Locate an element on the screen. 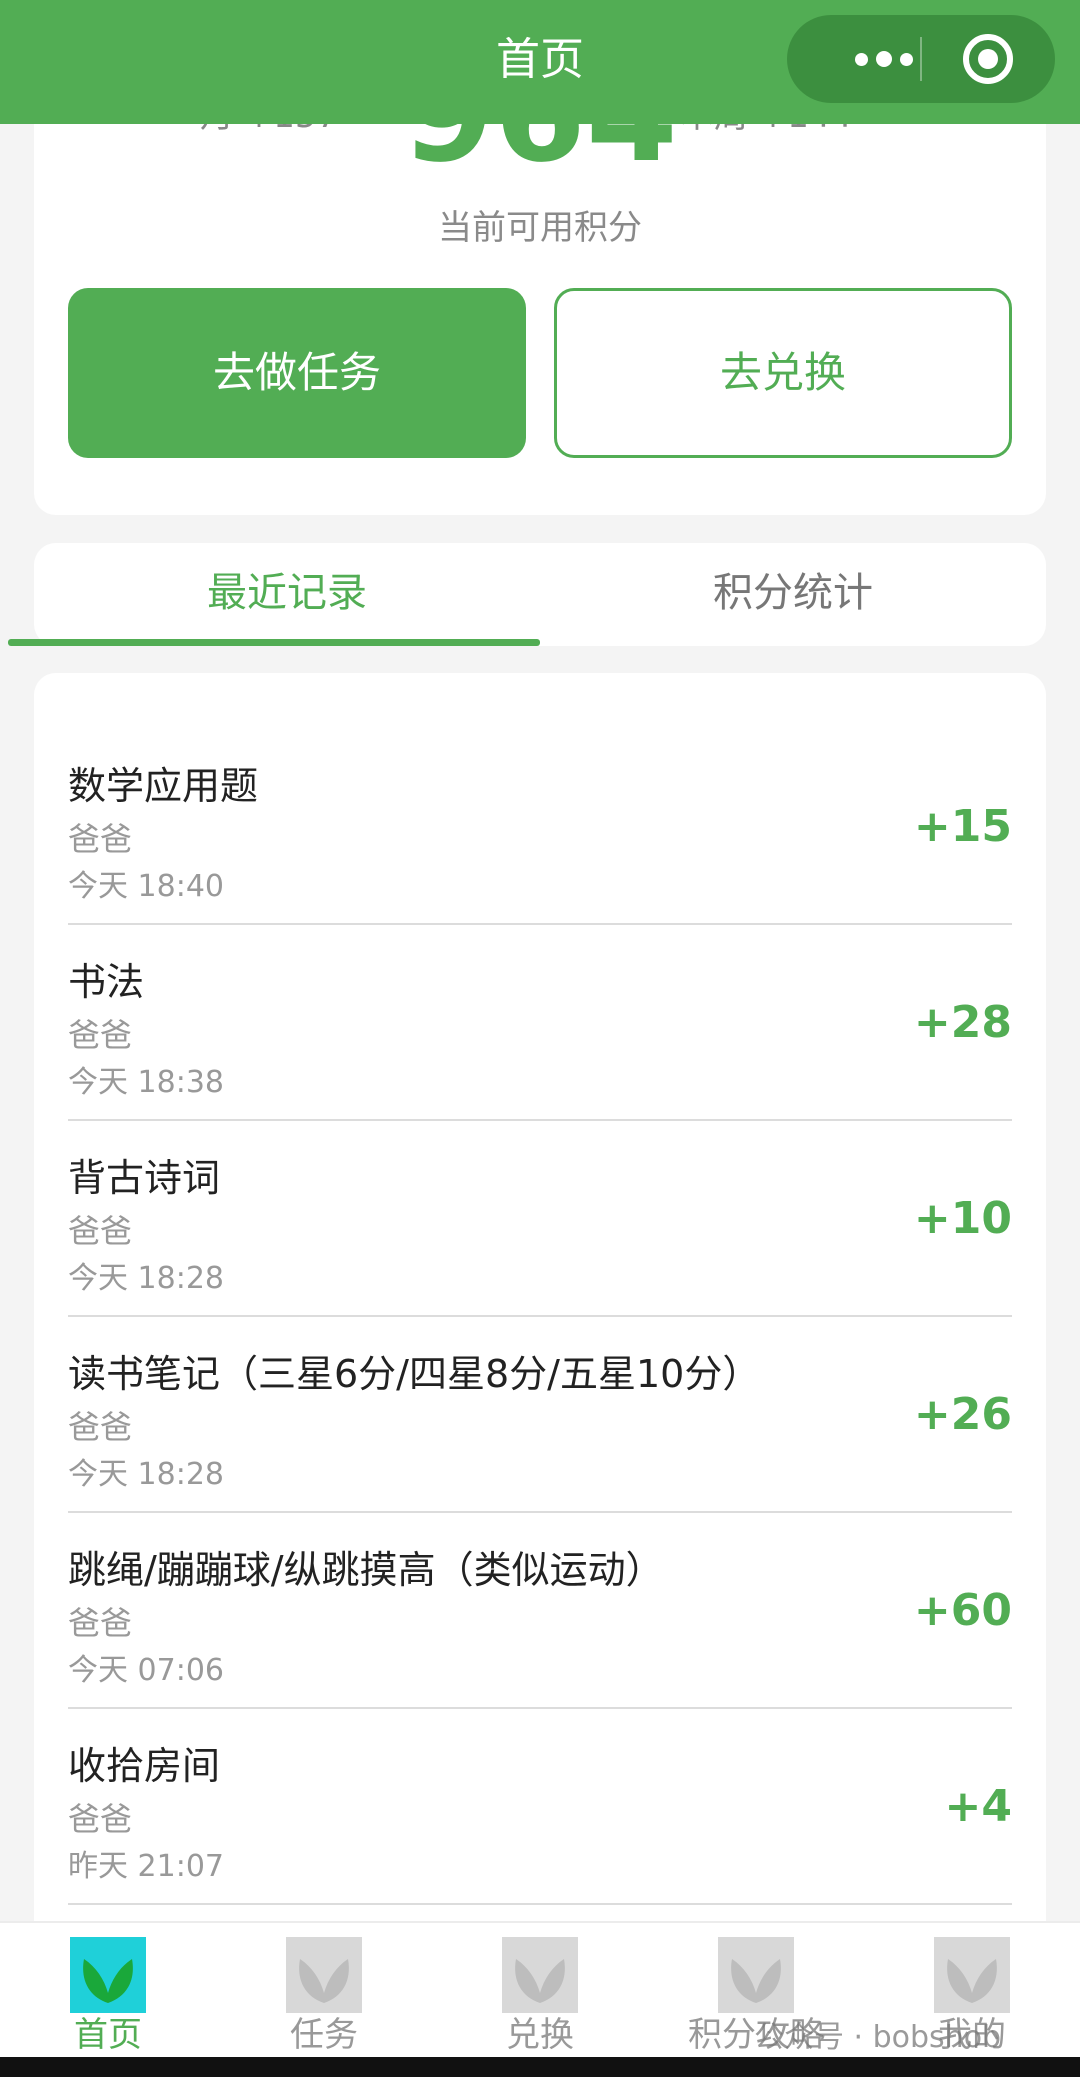 The height and width of the screenshot is (2077, 1080). exchange-leaf-icon is located at coordinates (540, 1975).